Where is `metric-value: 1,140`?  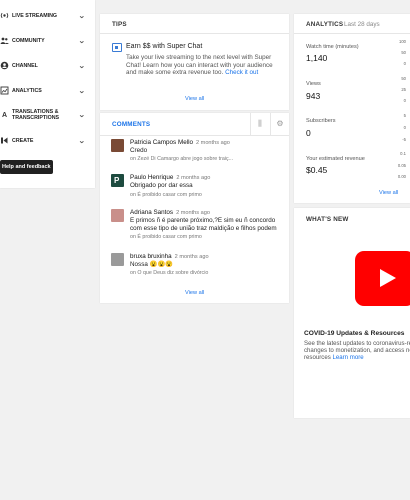 metric-value: 1,140 is located at coordinates (317, 58).